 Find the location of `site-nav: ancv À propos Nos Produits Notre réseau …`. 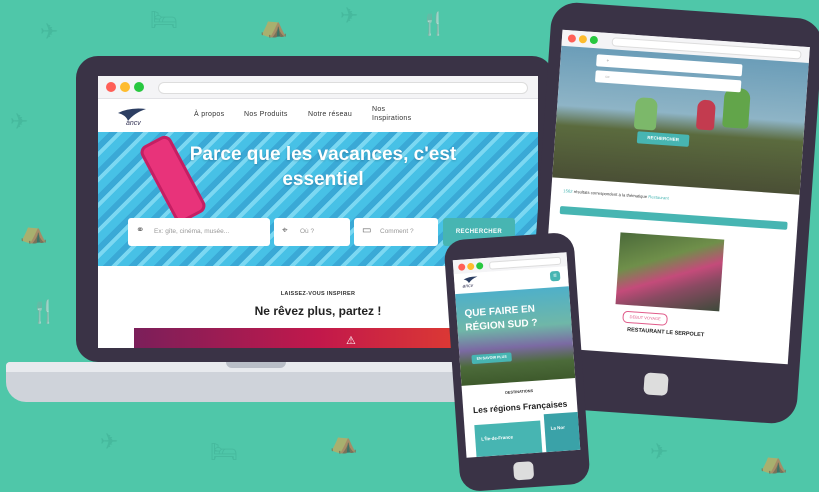

site-nav: ancv À propos Nos Produits Notre réseau … is located at coordinates (318, 116).